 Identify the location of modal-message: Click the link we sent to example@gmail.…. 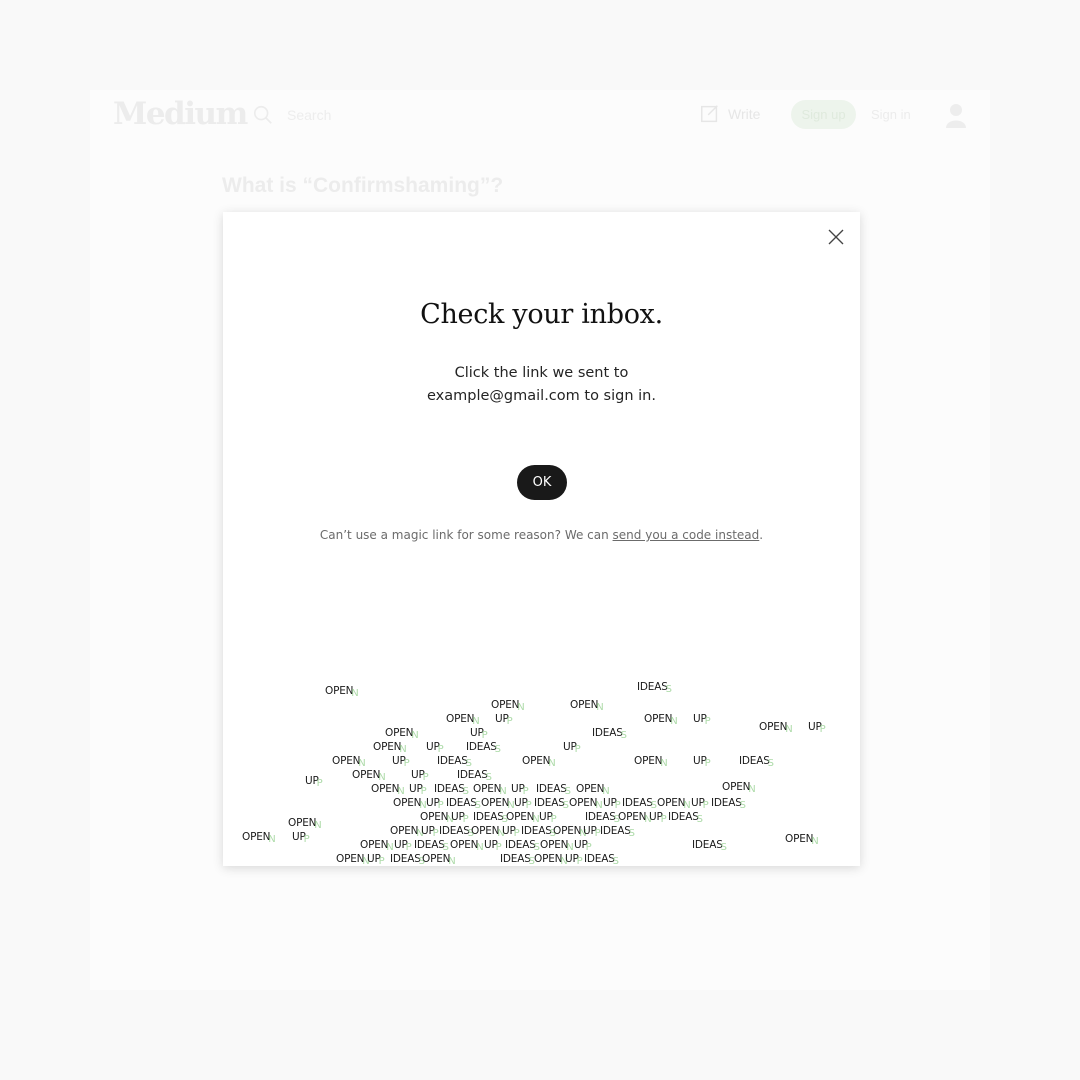
(541, 385).